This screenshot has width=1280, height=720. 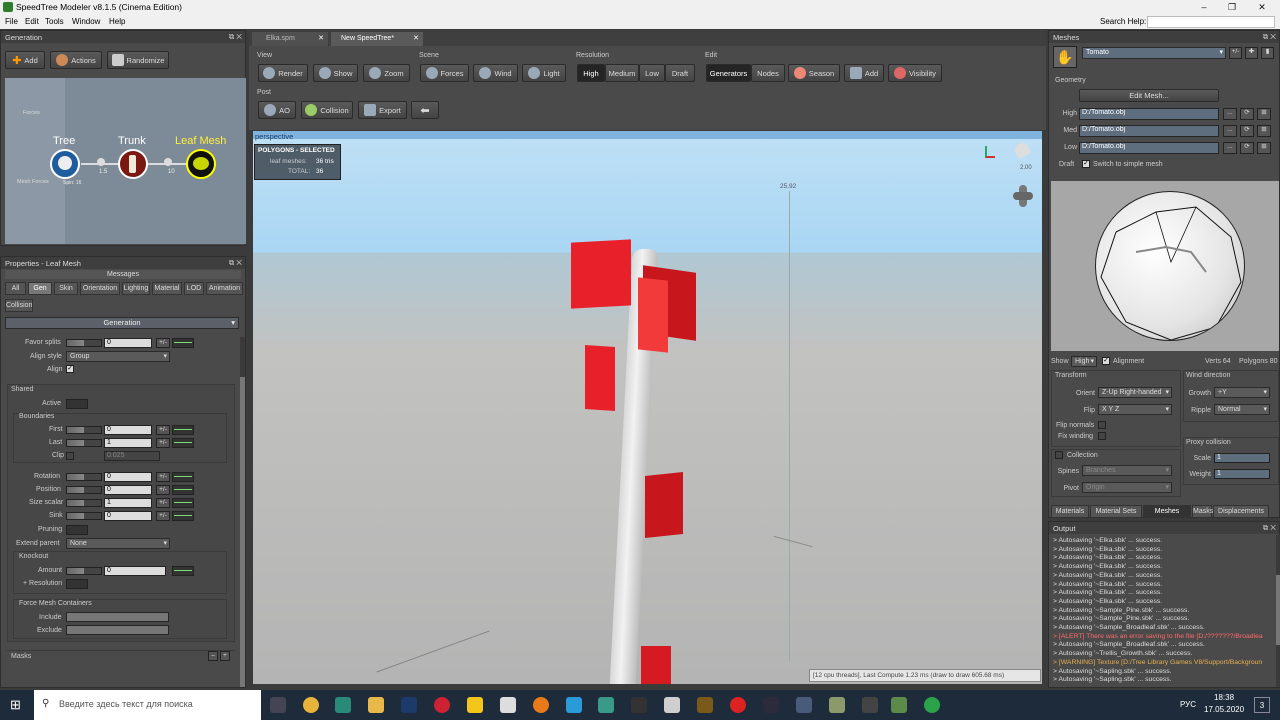 What do you see at coordinates (1102, 425) in the screenshot?
I see `flip-normals-checkbox` at bounding box center [1102, 425].